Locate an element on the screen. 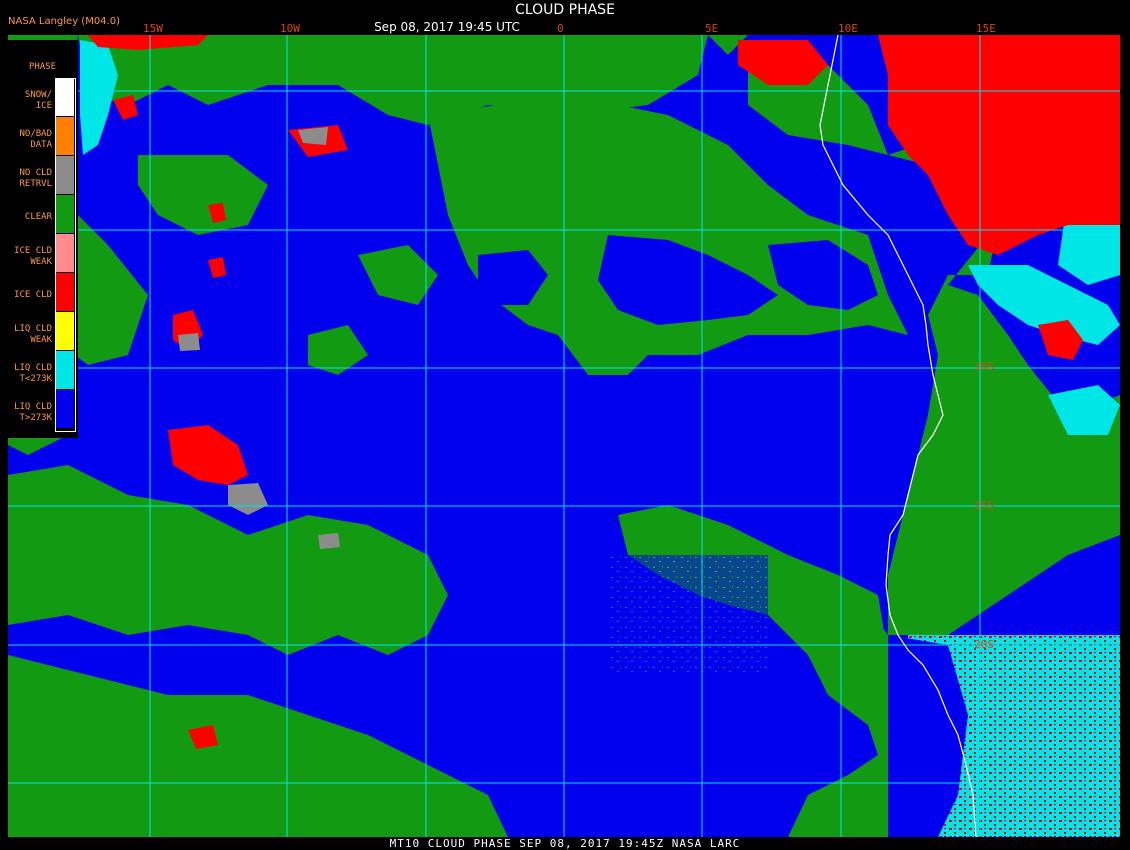  legend-label-ice-cld-weak: ICE CLD WEAK is located at coordinates (33, 256).